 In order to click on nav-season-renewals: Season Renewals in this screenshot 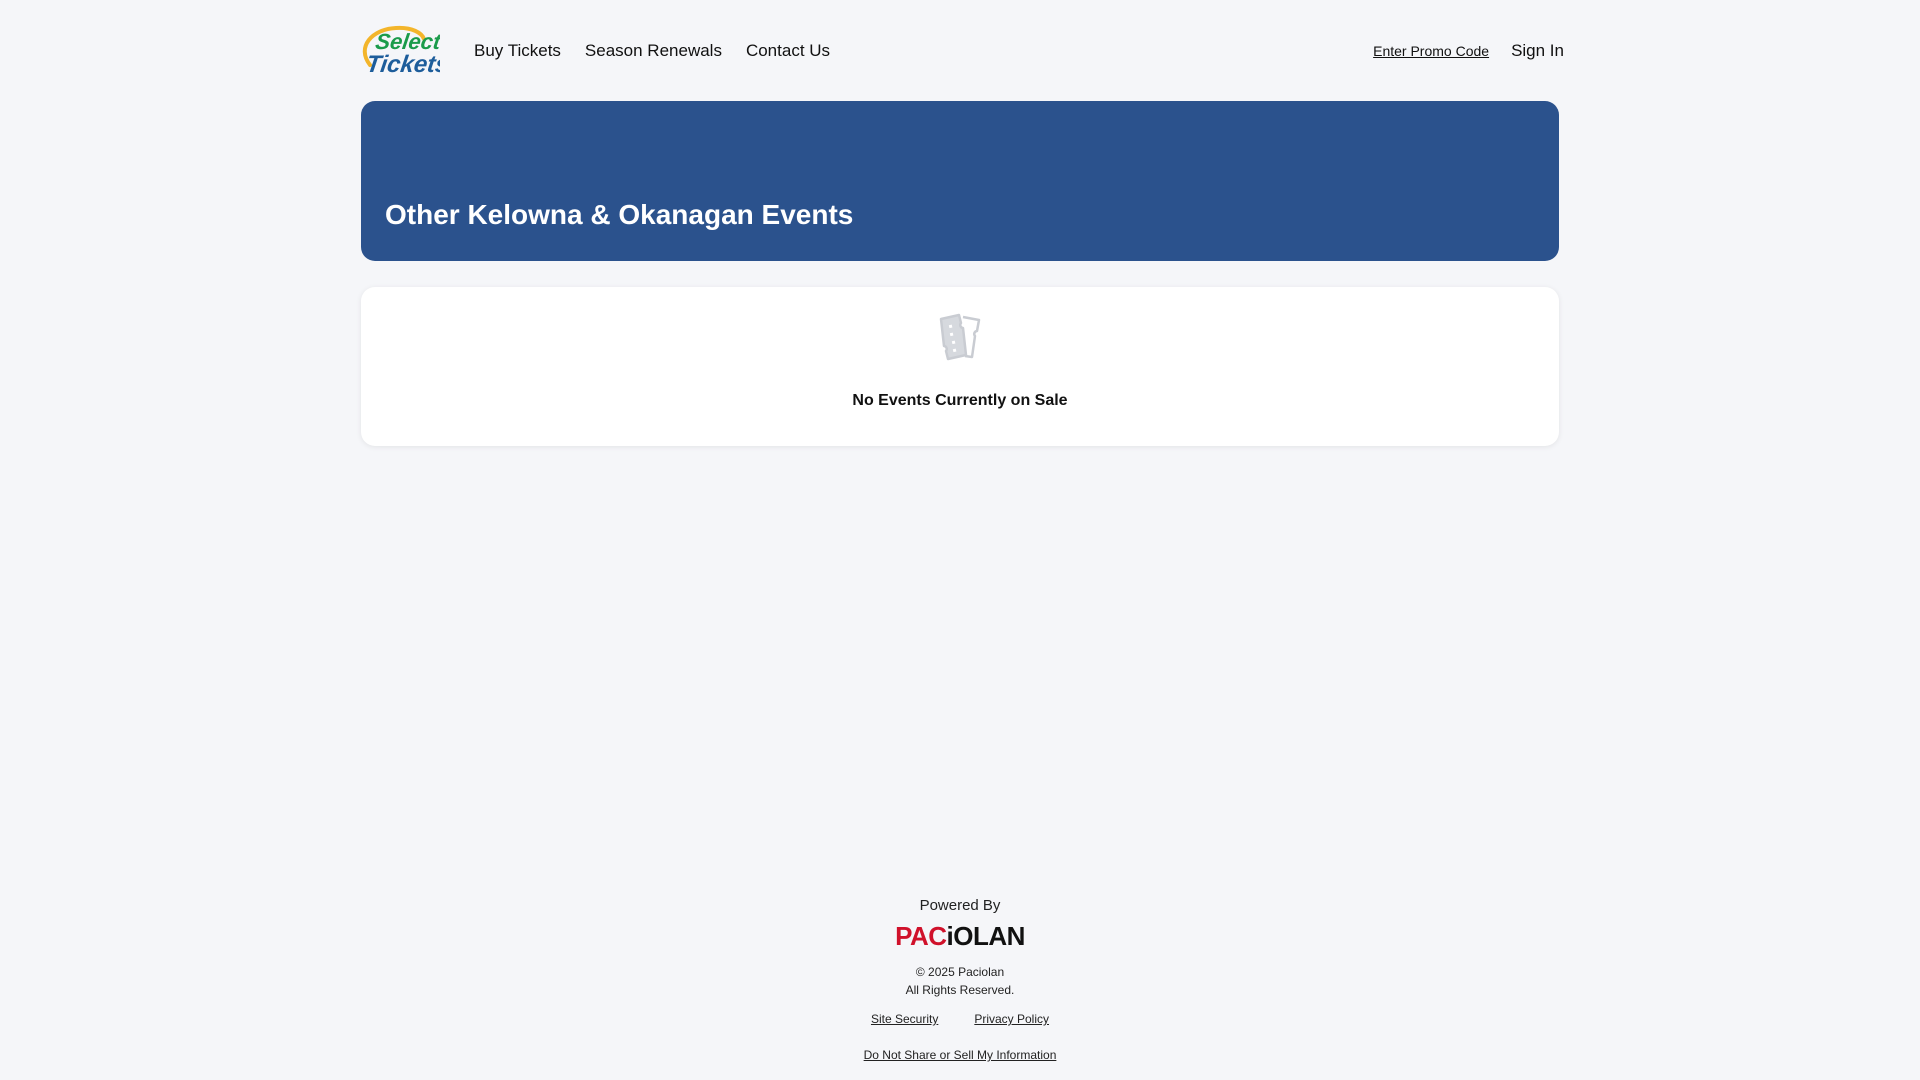, I will do `click(653, 51)`.